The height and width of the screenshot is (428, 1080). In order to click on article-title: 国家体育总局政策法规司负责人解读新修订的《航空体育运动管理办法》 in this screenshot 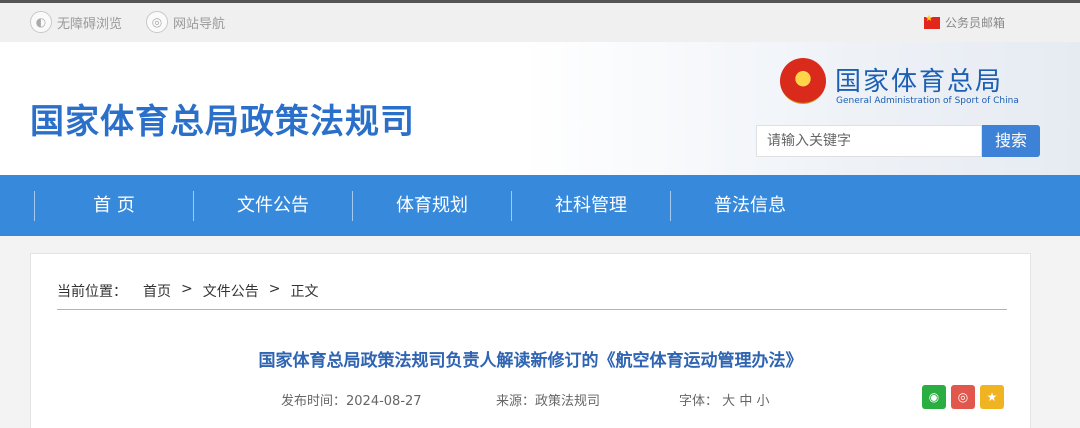, I will do `click(530, 361)`.